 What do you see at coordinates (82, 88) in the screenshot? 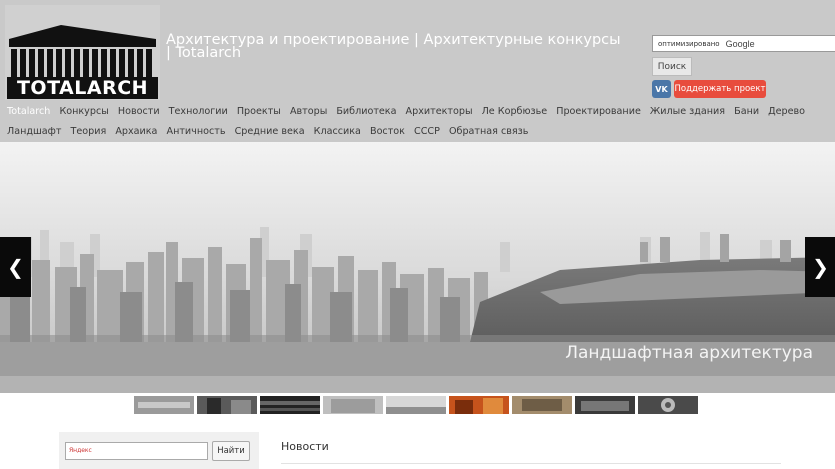
I see `logo-text: TOTALARCH` at bounding box center [82, 88].